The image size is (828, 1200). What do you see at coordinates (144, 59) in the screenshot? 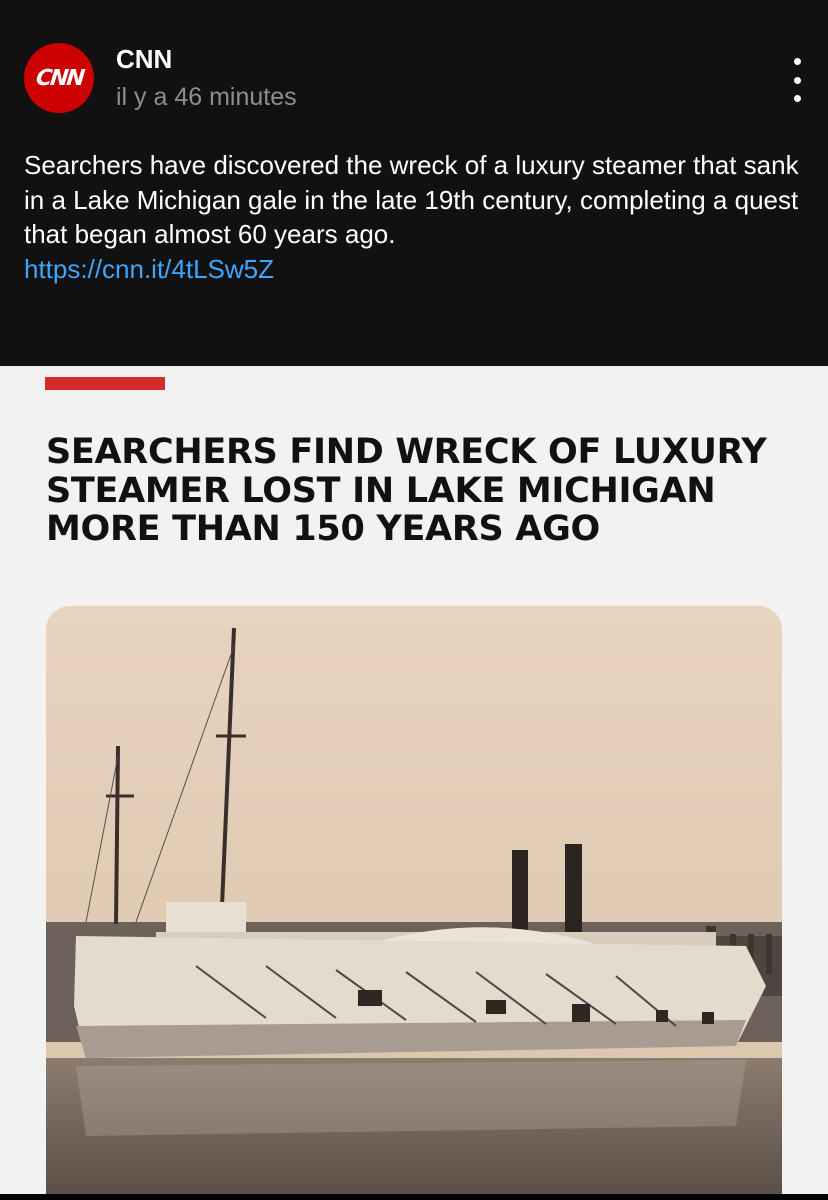
I see `author-name: CNN` at bounding box center [144, 59].